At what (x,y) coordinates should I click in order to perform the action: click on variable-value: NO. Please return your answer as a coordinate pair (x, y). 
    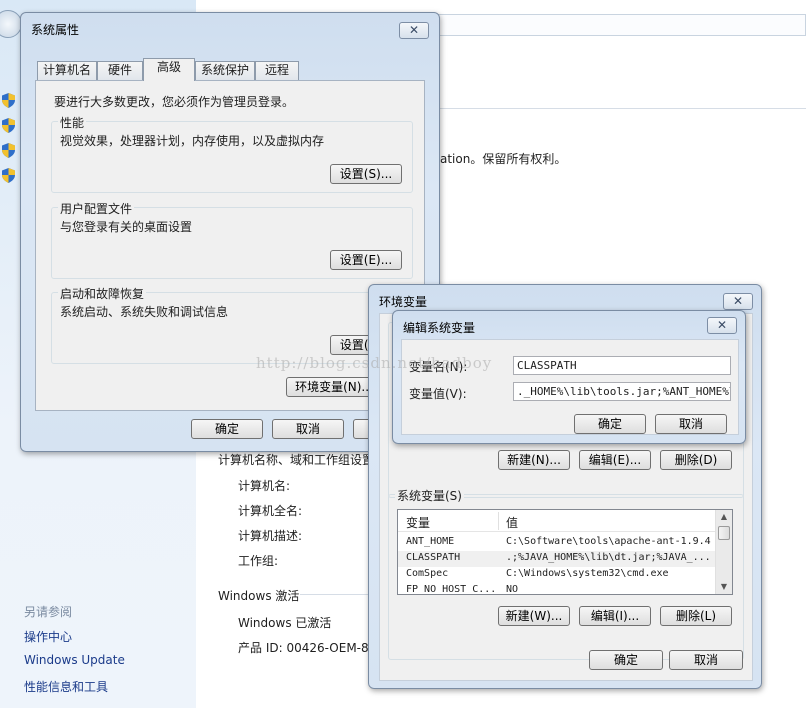
    Looking at the image, I should click on (512, 589).